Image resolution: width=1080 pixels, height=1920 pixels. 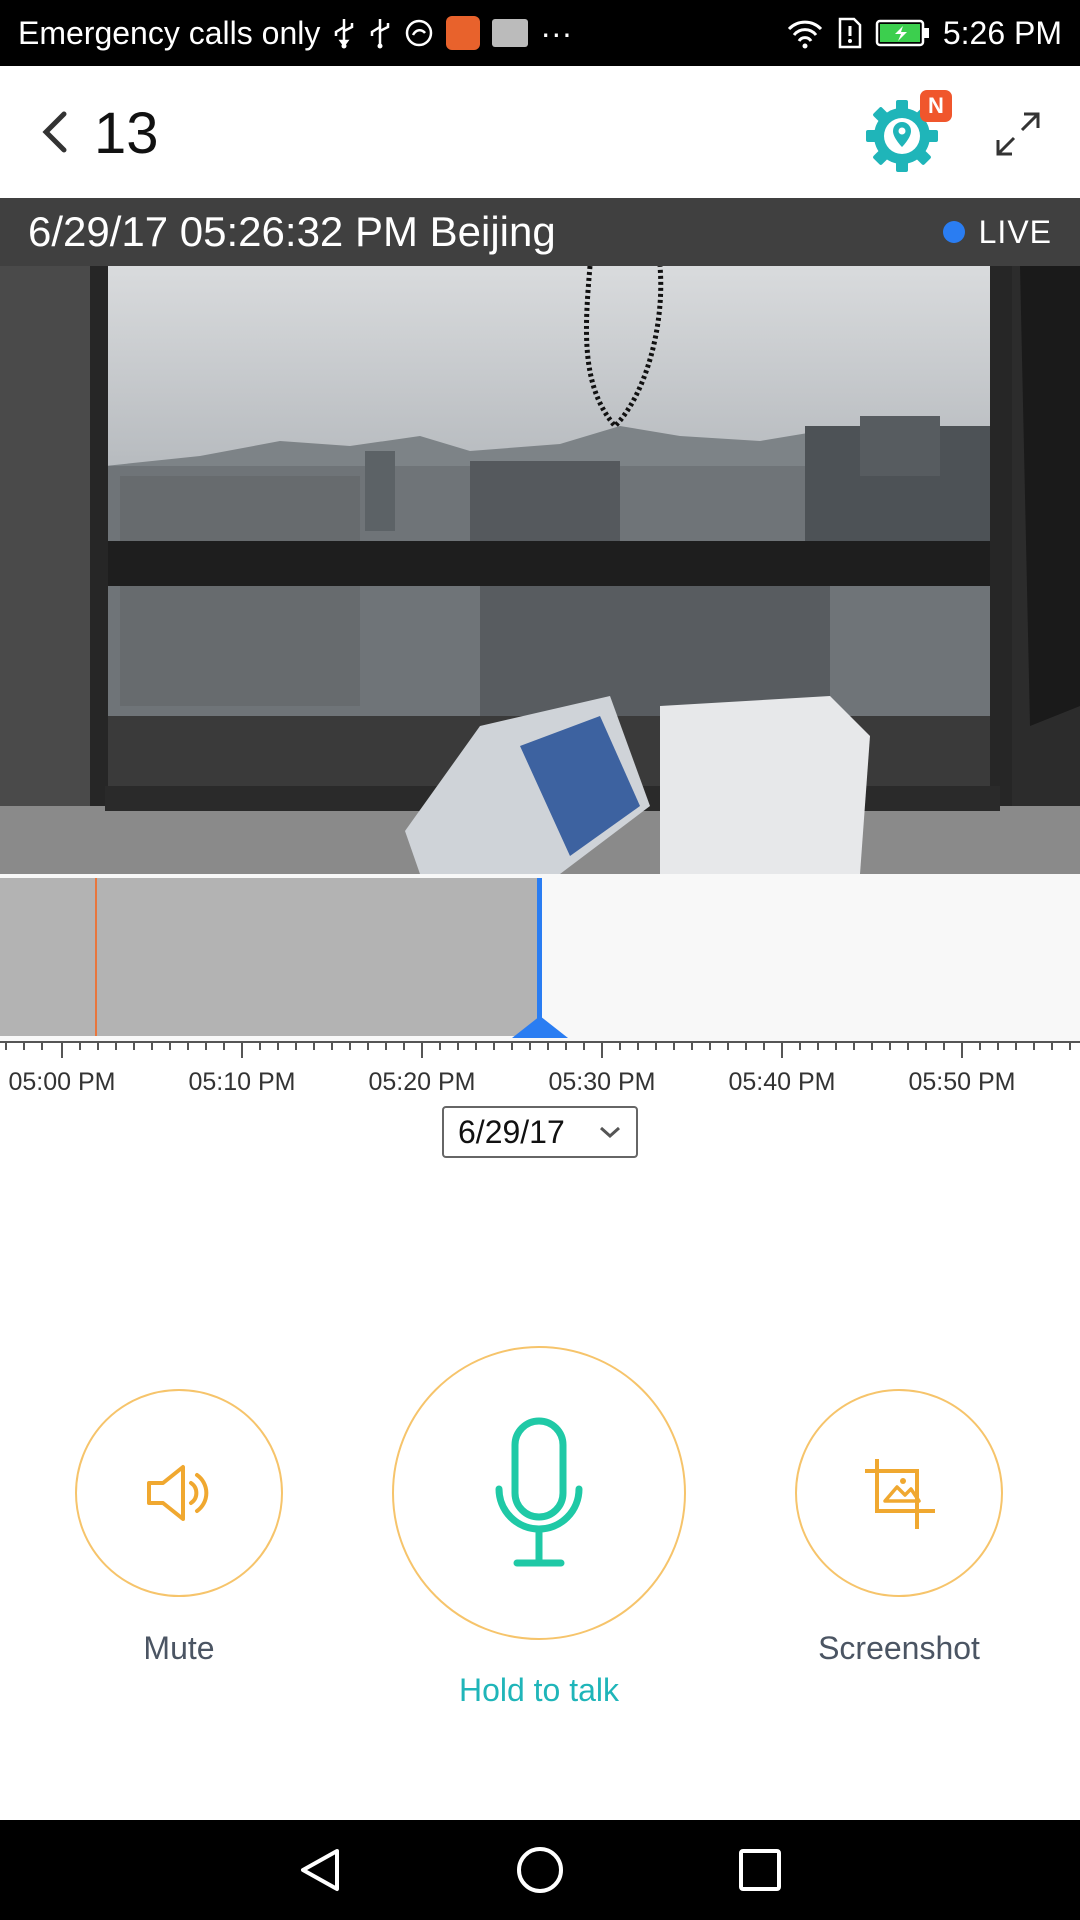 What do you see at coordinates (782, 1082) in the screenshot?
I see `timeline-label: 05:40 PM` at bounding box center [782, 1082].